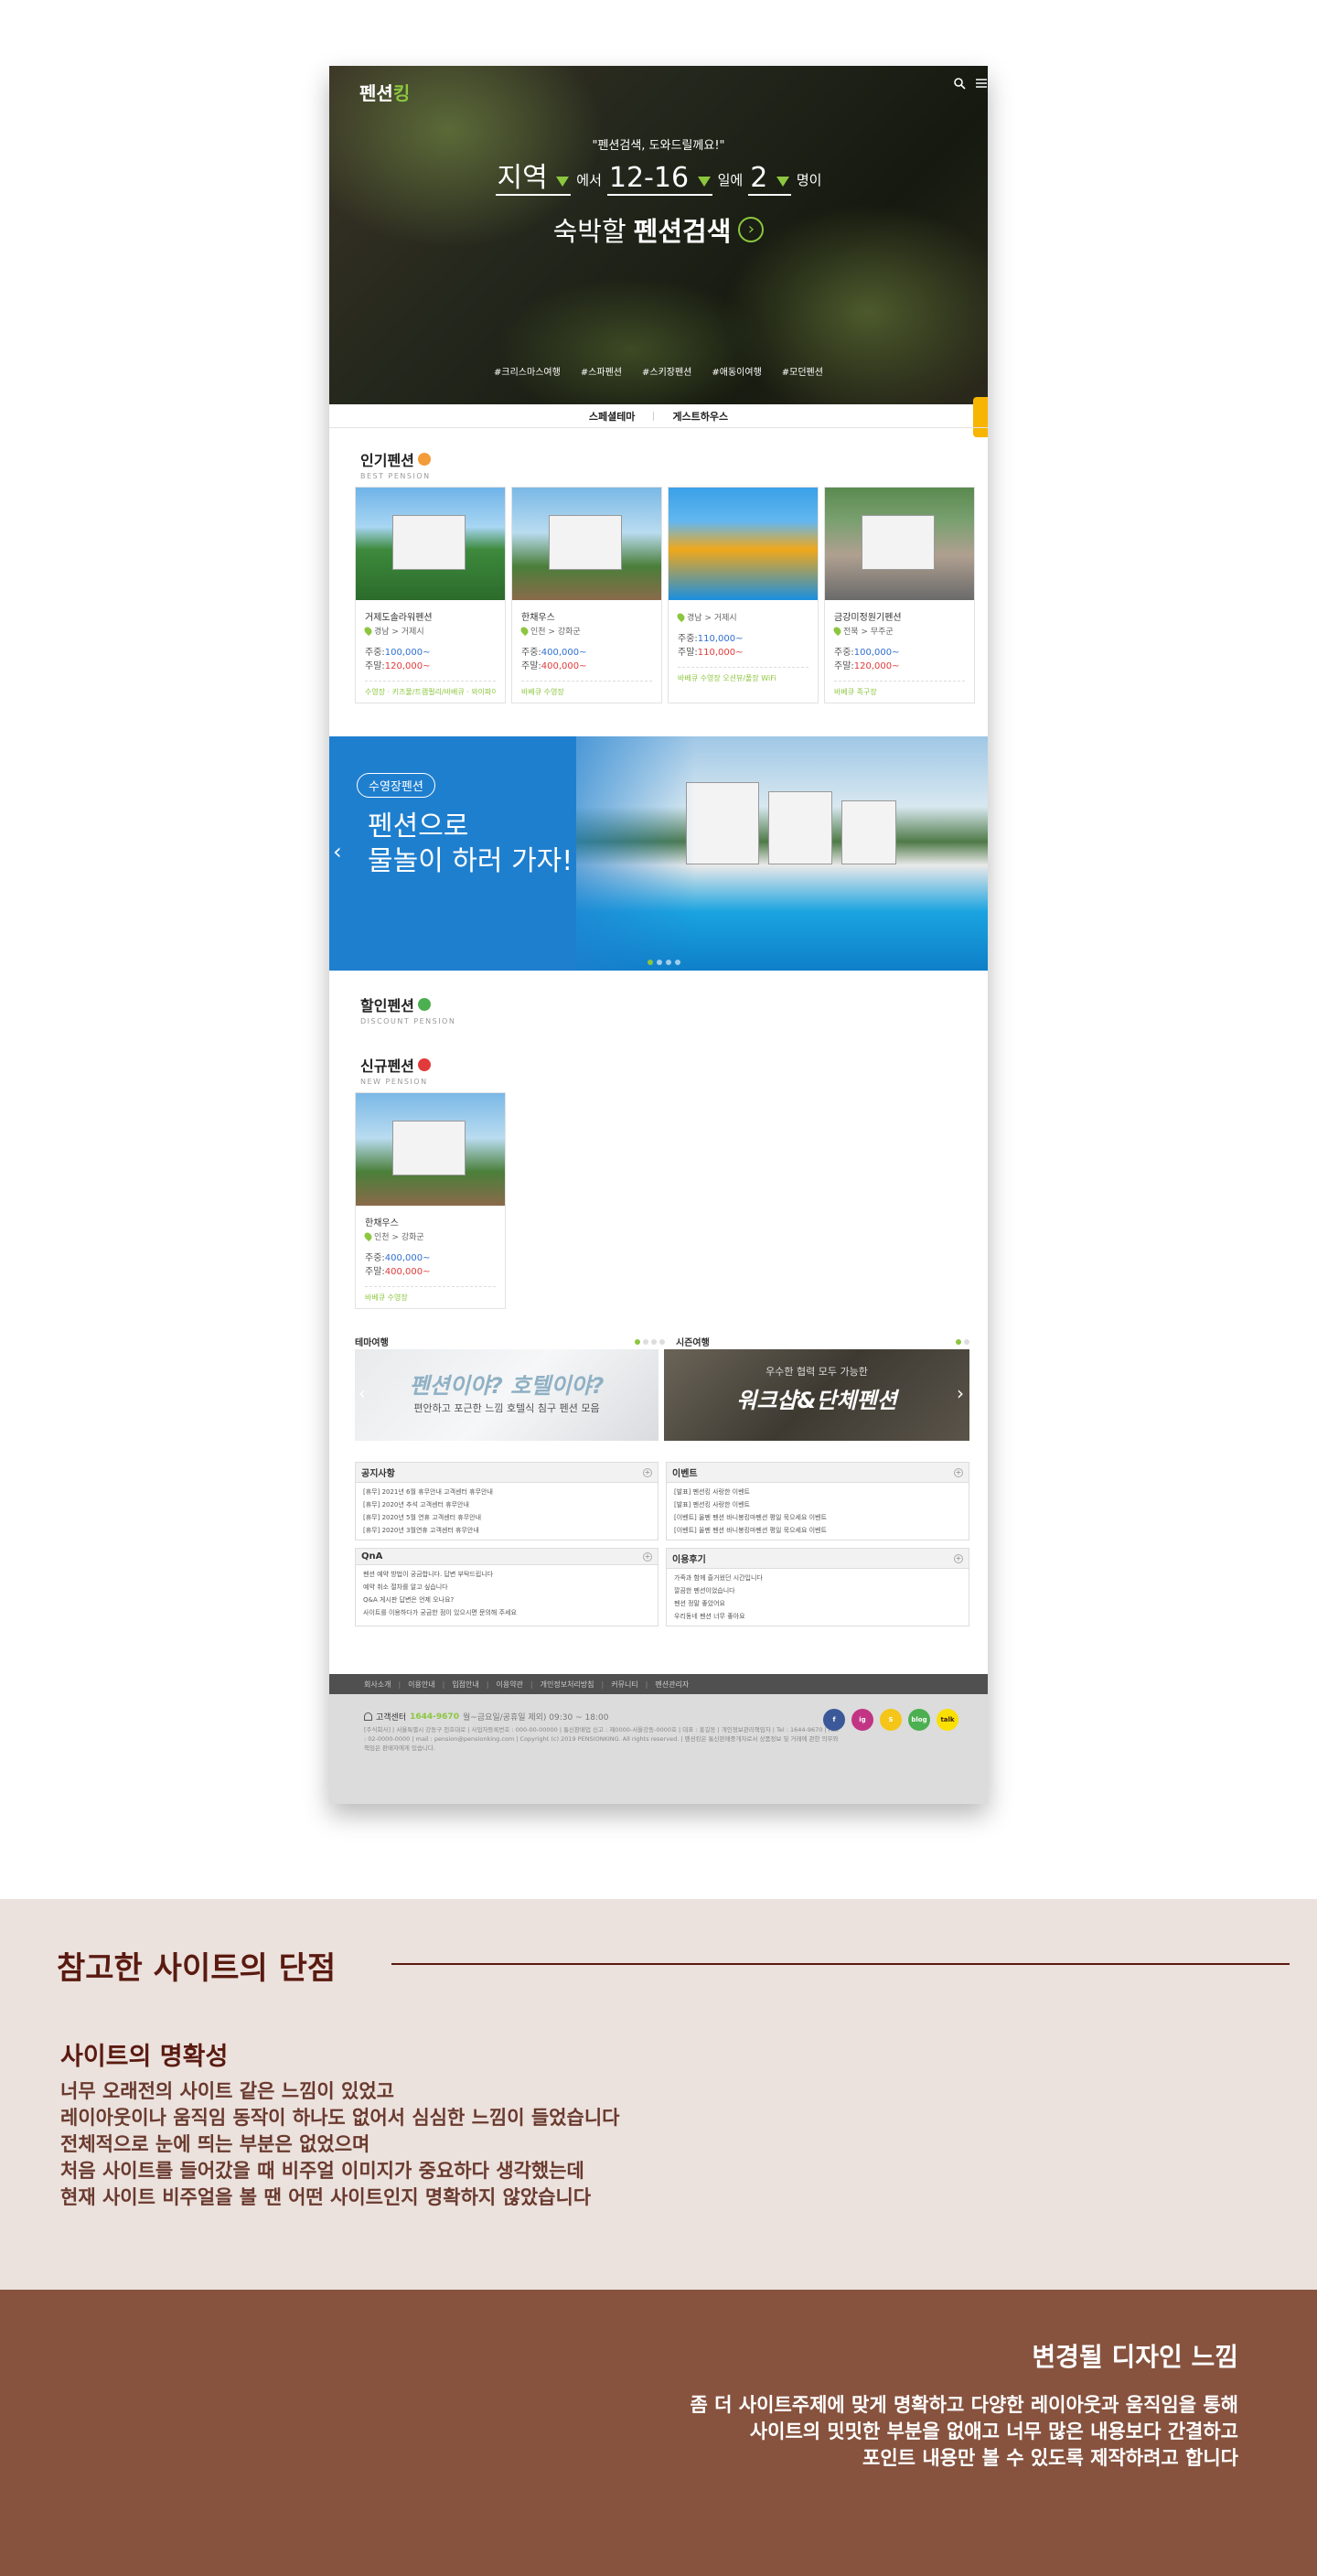 This screenshot has width=1317, height=2576. I want to click on footer-nav-link: 회사소개, so click(377, 1685).